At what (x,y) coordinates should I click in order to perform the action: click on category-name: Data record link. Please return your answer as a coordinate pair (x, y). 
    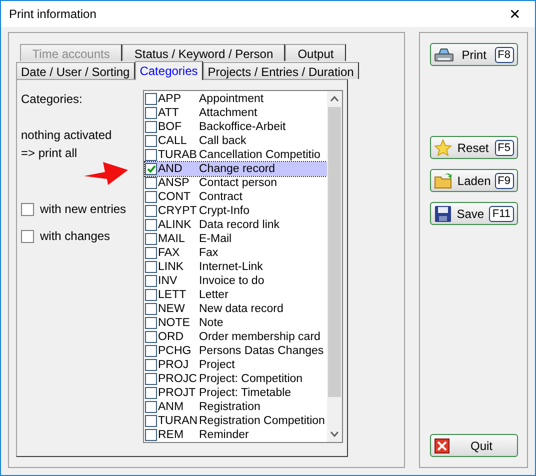
    Looking at the image, I should click on (239, 225).